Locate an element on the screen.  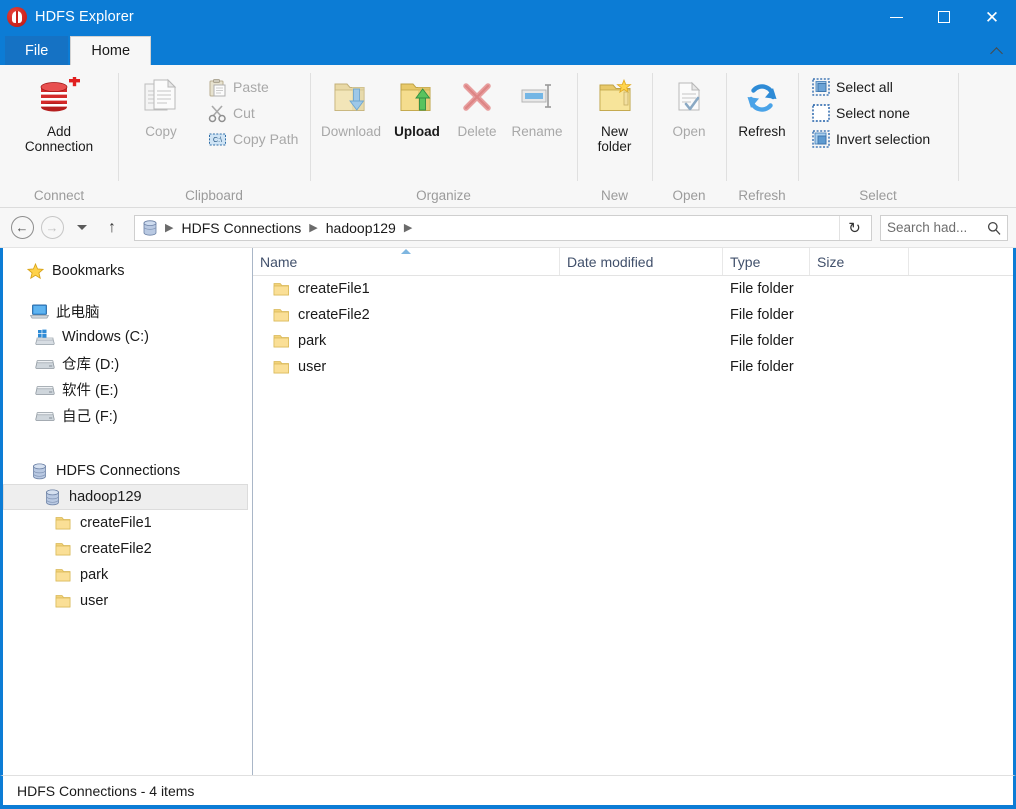
upload-button: Upload is located at coordinates (417, 105).